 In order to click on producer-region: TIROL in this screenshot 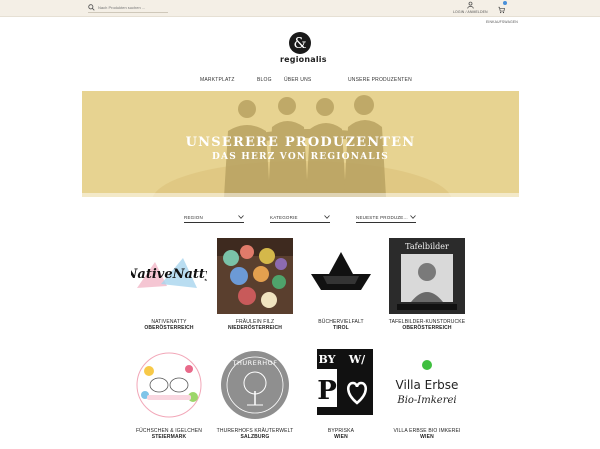, I will do `click(341, 328)`.